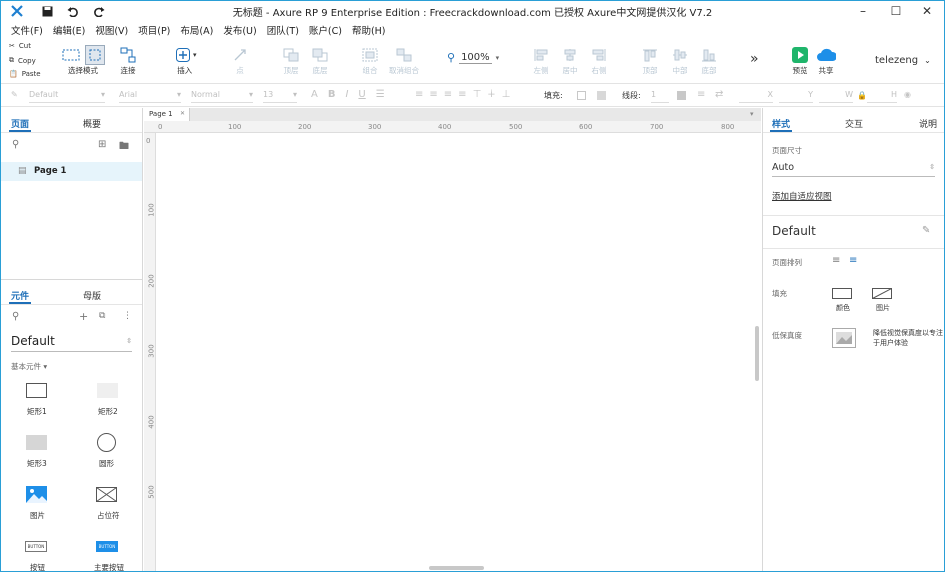  Describe the element at coordinates (477, 94) in the screenshot. I see `valign-top-icon: ⊤` at that location.